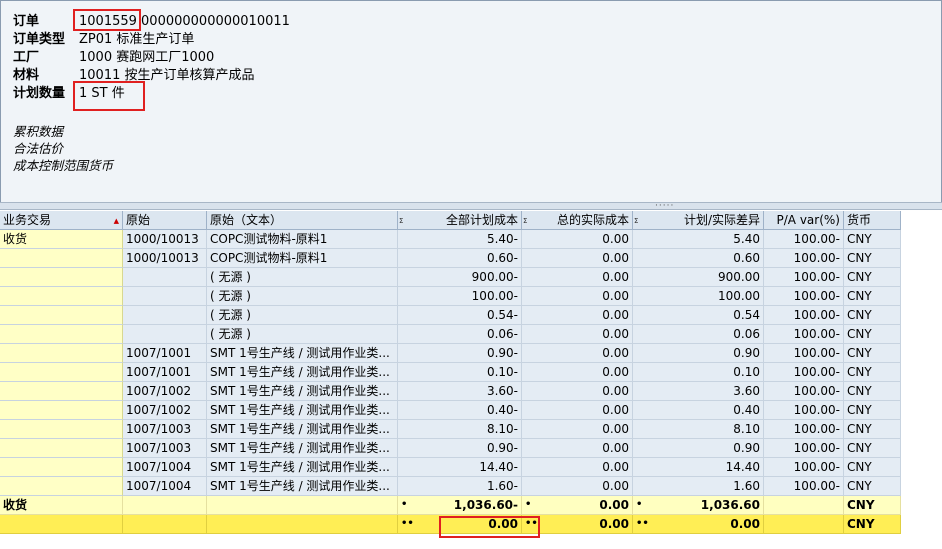  What do you see at coordinates (804, 220) in the screenshot?
I see `col-header-pa-var: P/A var(%)` at bounding box center [804, 220].